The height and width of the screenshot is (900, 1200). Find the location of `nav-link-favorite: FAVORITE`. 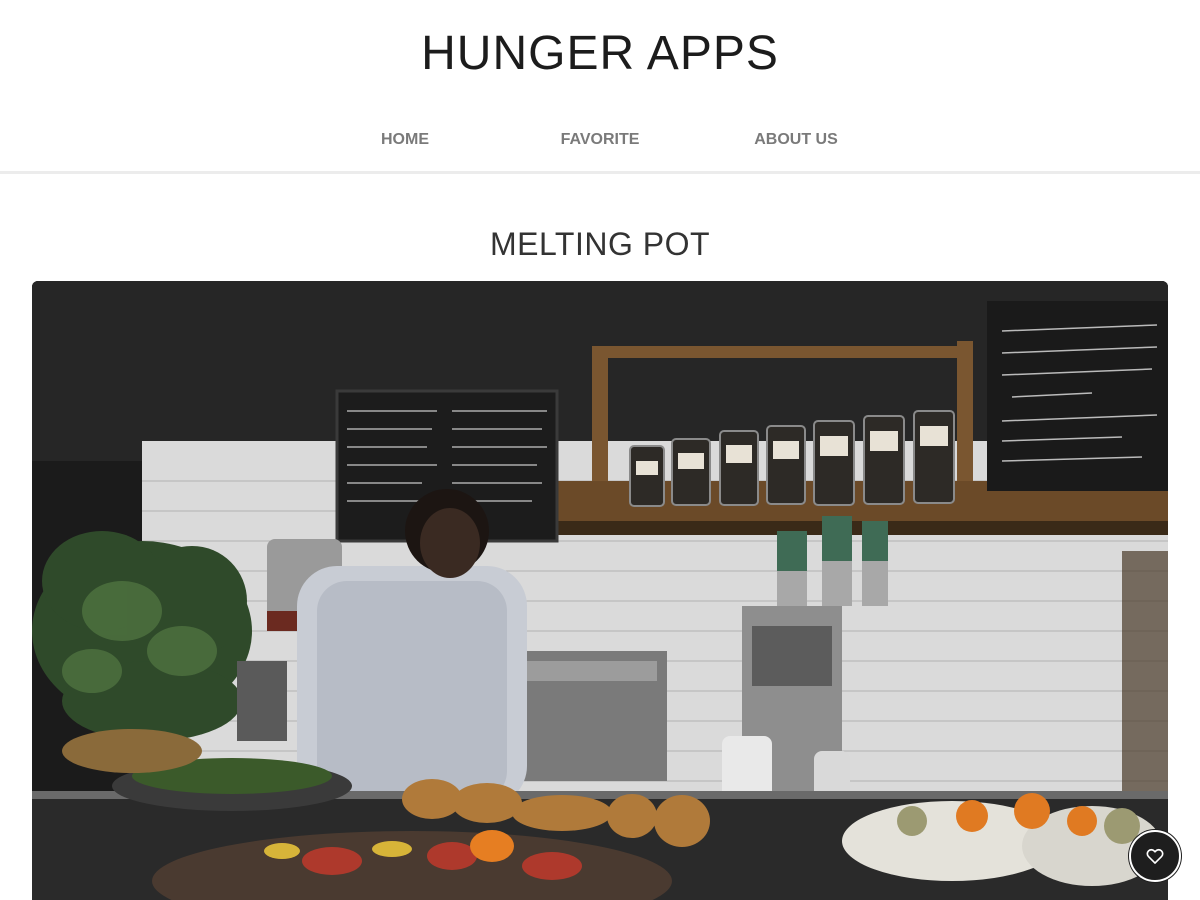

nav-link-favorite: FAVORITE is located at coordinates (600, 140).